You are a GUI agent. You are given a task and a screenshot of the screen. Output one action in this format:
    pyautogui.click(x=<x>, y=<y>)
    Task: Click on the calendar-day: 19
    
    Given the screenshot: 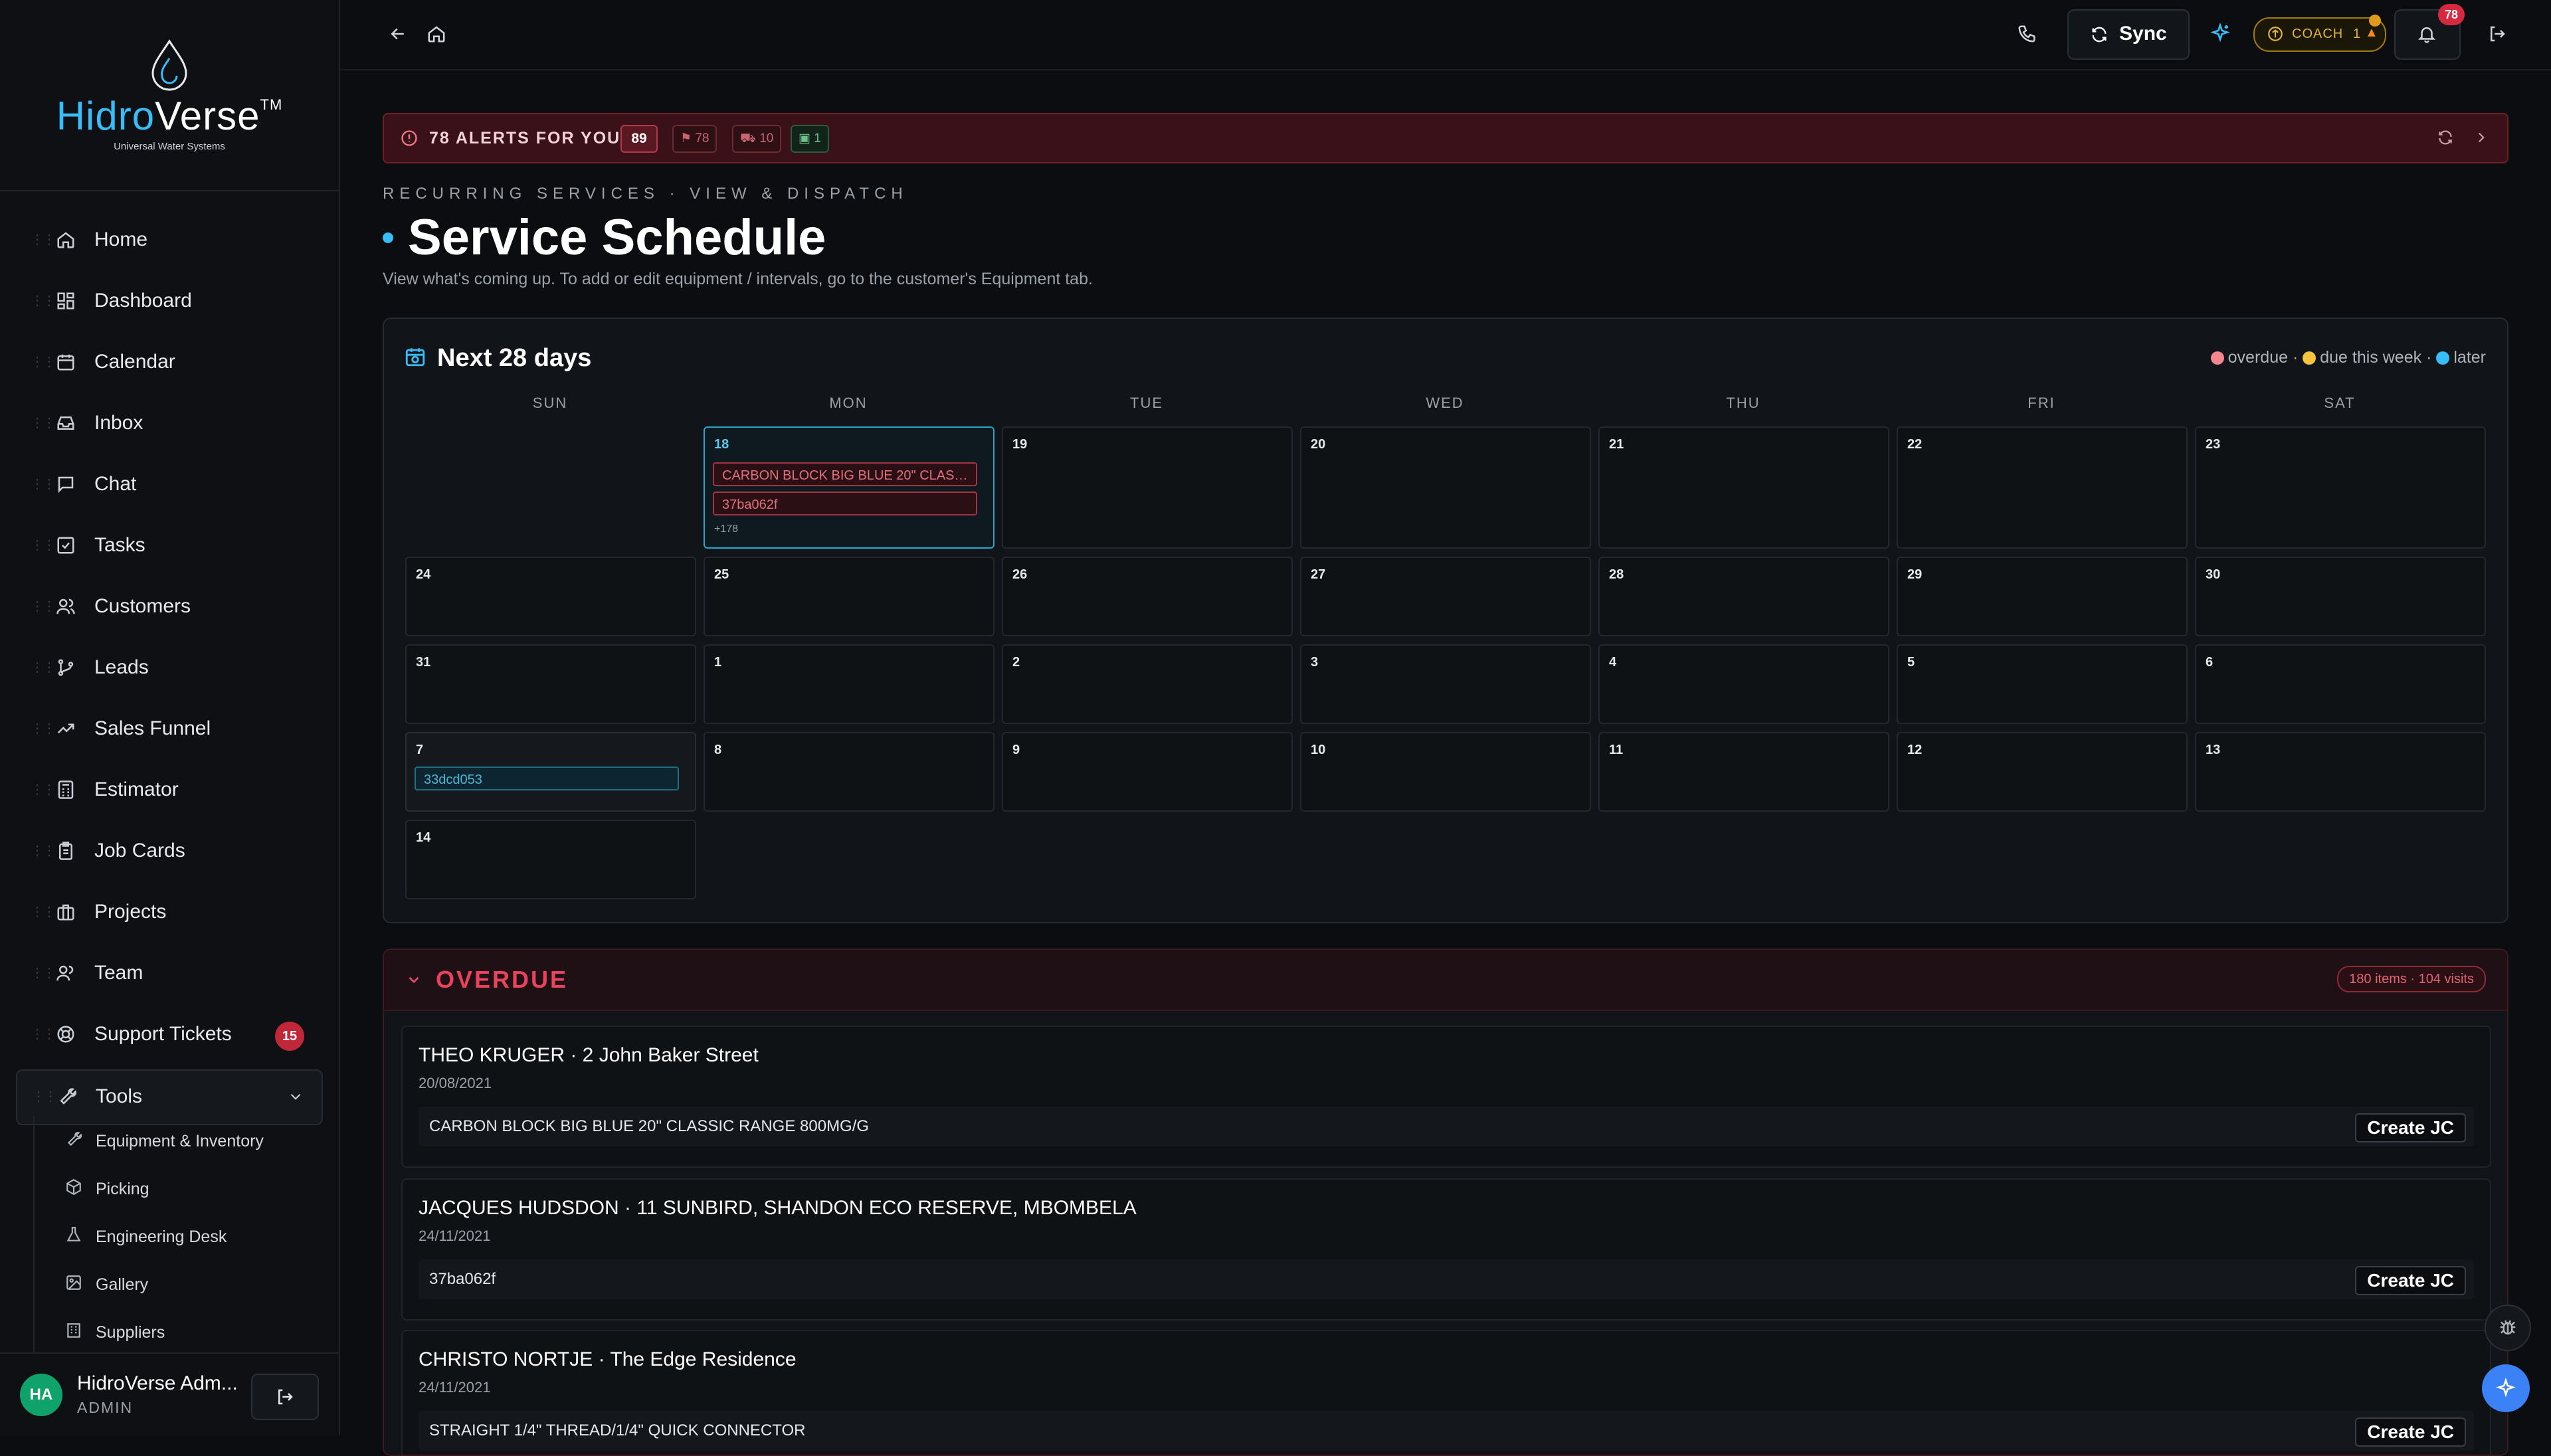 What is the action you would take?
    pyautogui.click(x=1147, y=487)
    